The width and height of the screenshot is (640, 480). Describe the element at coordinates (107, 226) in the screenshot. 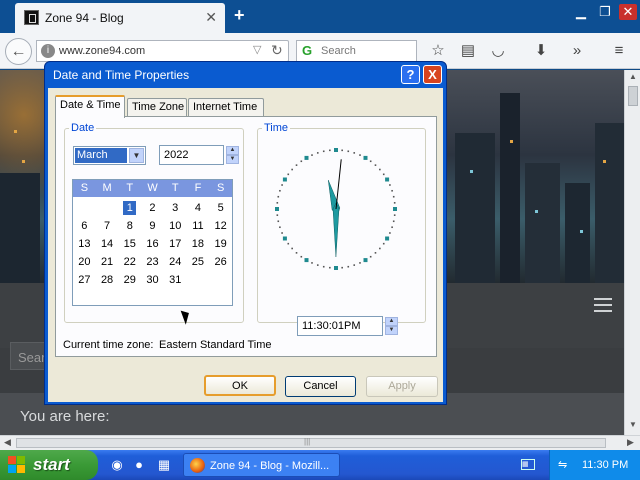

I see `calendar-day: 7` at that location.